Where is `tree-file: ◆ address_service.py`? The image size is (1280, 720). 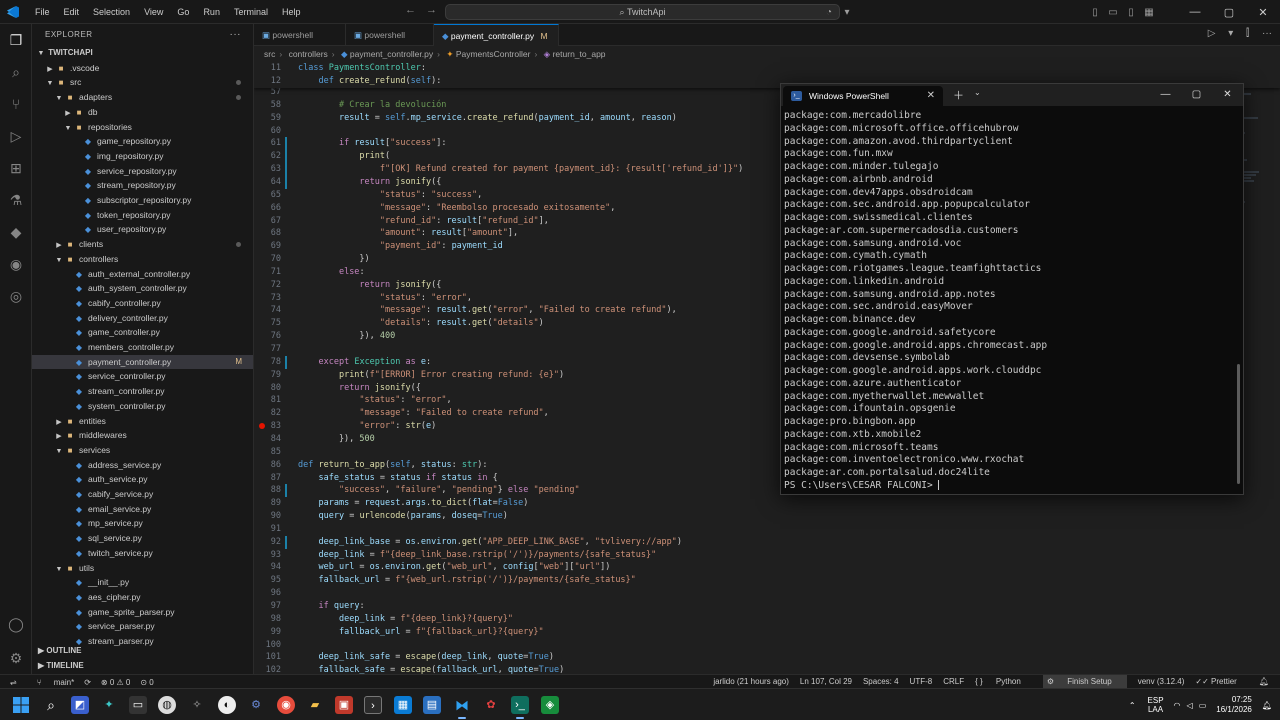
tree-file: ◆ address_service.py is located at coordinates (142, 465).